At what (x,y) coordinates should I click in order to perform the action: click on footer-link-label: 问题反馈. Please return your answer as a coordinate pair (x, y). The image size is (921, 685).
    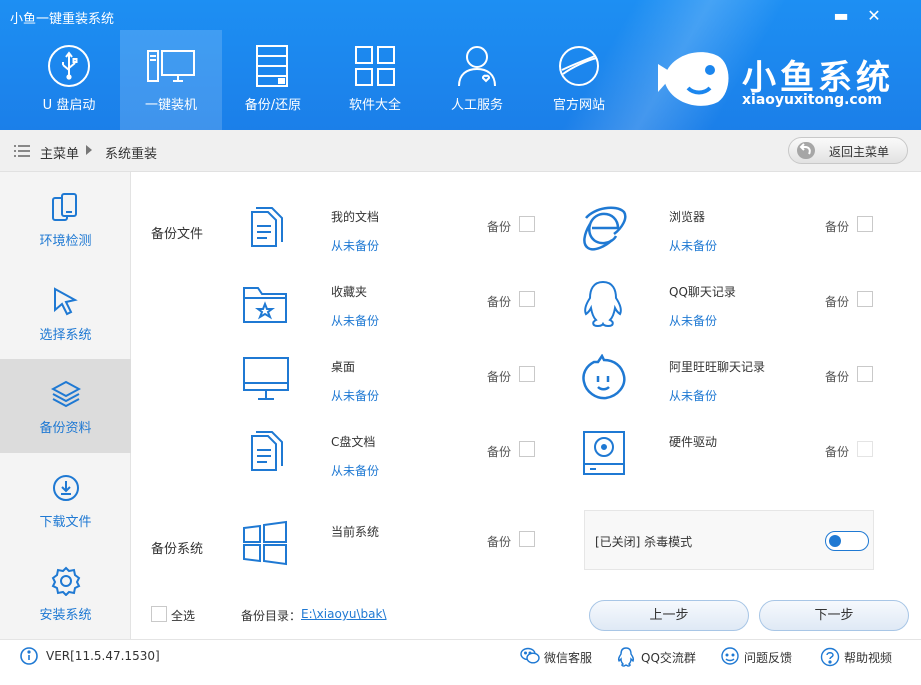
    Looking at the image, I should click on (768, 658).